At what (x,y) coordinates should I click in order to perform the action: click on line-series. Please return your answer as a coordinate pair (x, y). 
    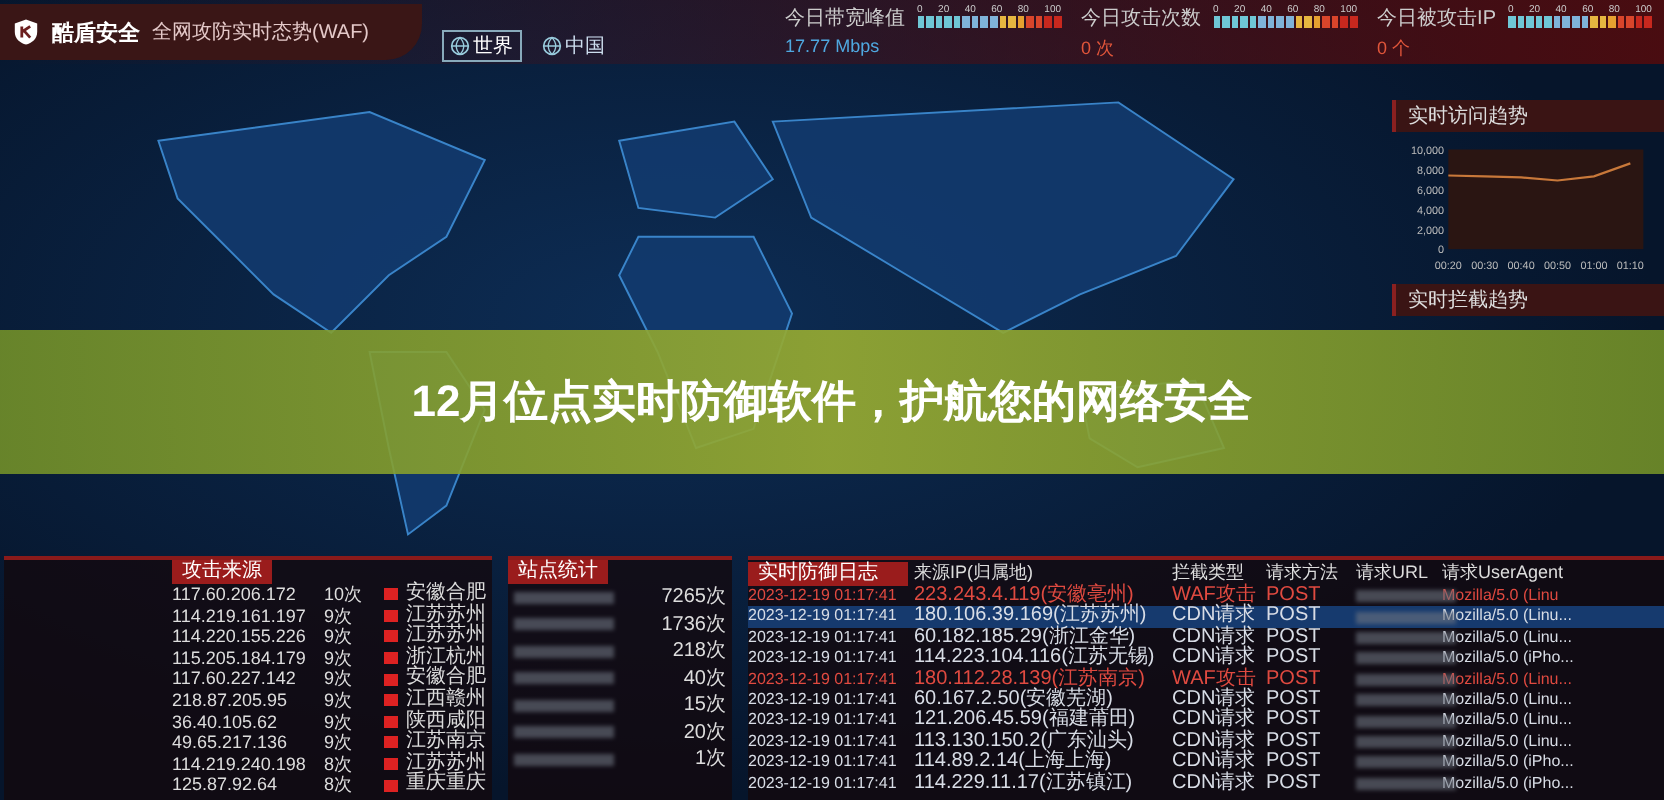
    Looking at the image, I should click on (1539, 172).